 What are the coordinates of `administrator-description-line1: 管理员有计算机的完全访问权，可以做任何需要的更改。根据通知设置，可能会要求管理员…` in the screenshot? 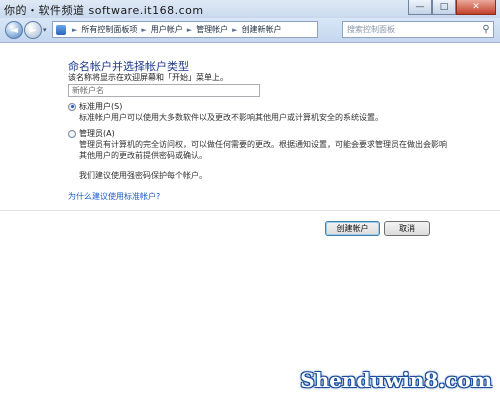 It's located at (263, 144).